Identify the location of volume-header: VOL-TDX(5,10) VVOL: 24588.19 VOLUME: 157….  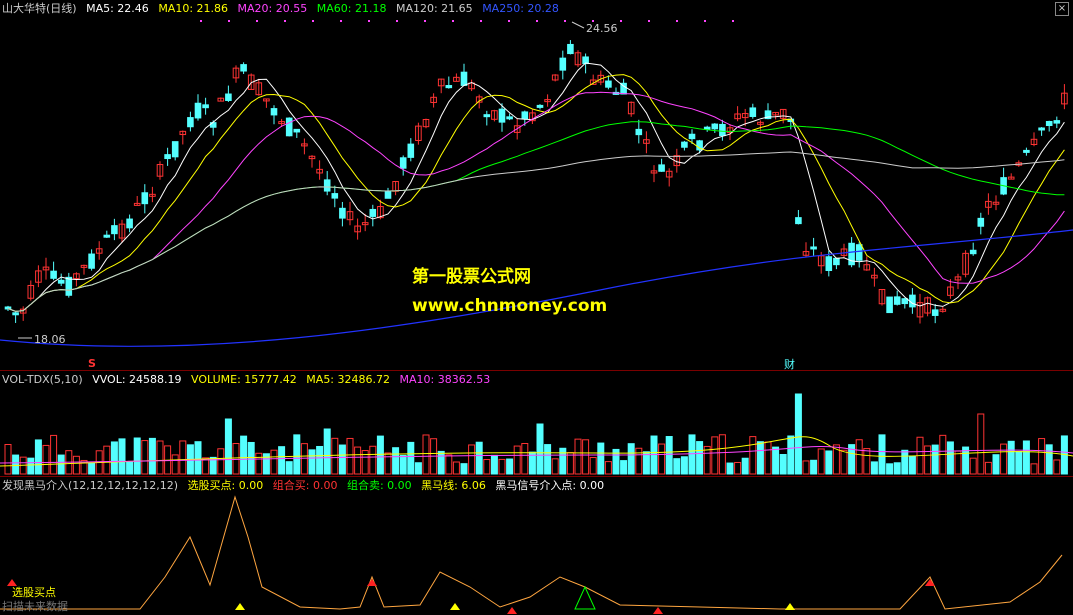
(249, 380).